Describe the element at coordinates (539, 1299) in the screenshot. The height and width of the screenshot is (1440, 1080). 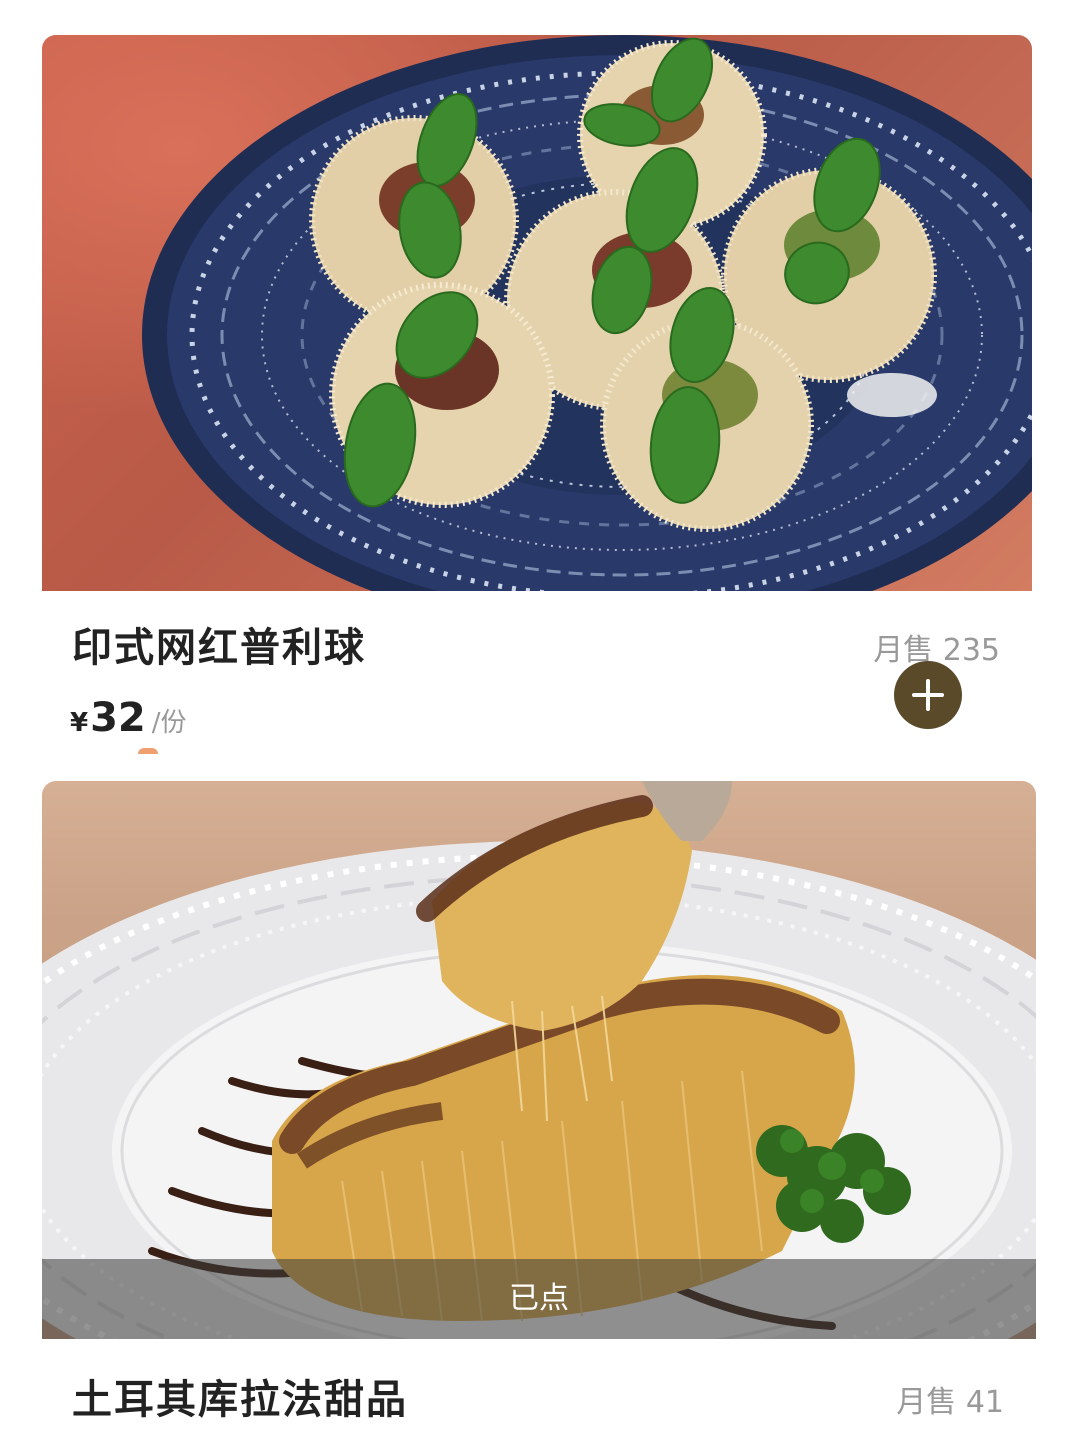
I see `ordered-indicator: 已点` at that location.